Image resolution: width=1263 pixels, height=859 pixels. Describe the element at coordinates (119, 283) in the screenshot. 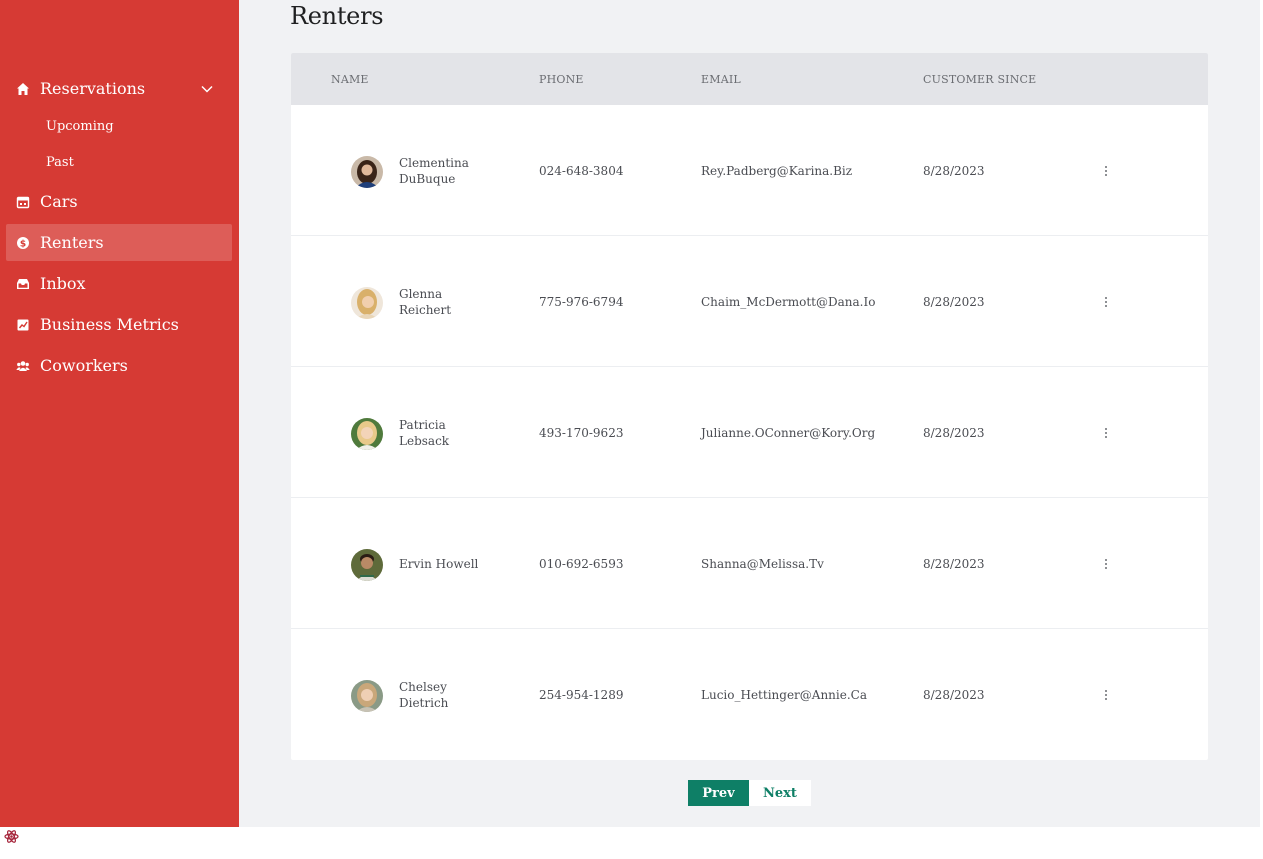

I see `sidebar-item-inbox: Inbox` at that location.